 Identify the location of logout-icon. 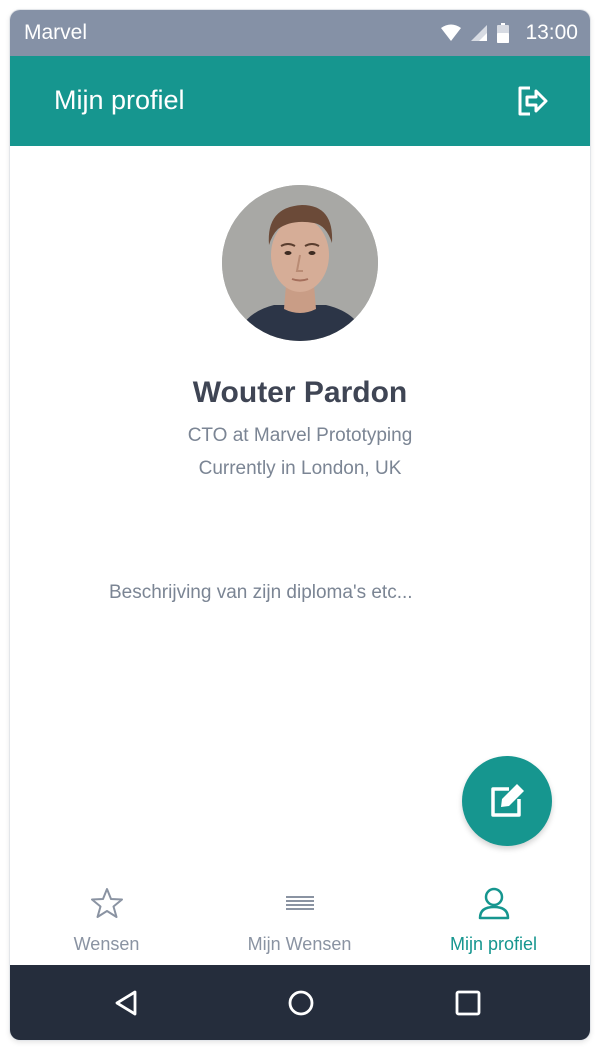
(533, 101).